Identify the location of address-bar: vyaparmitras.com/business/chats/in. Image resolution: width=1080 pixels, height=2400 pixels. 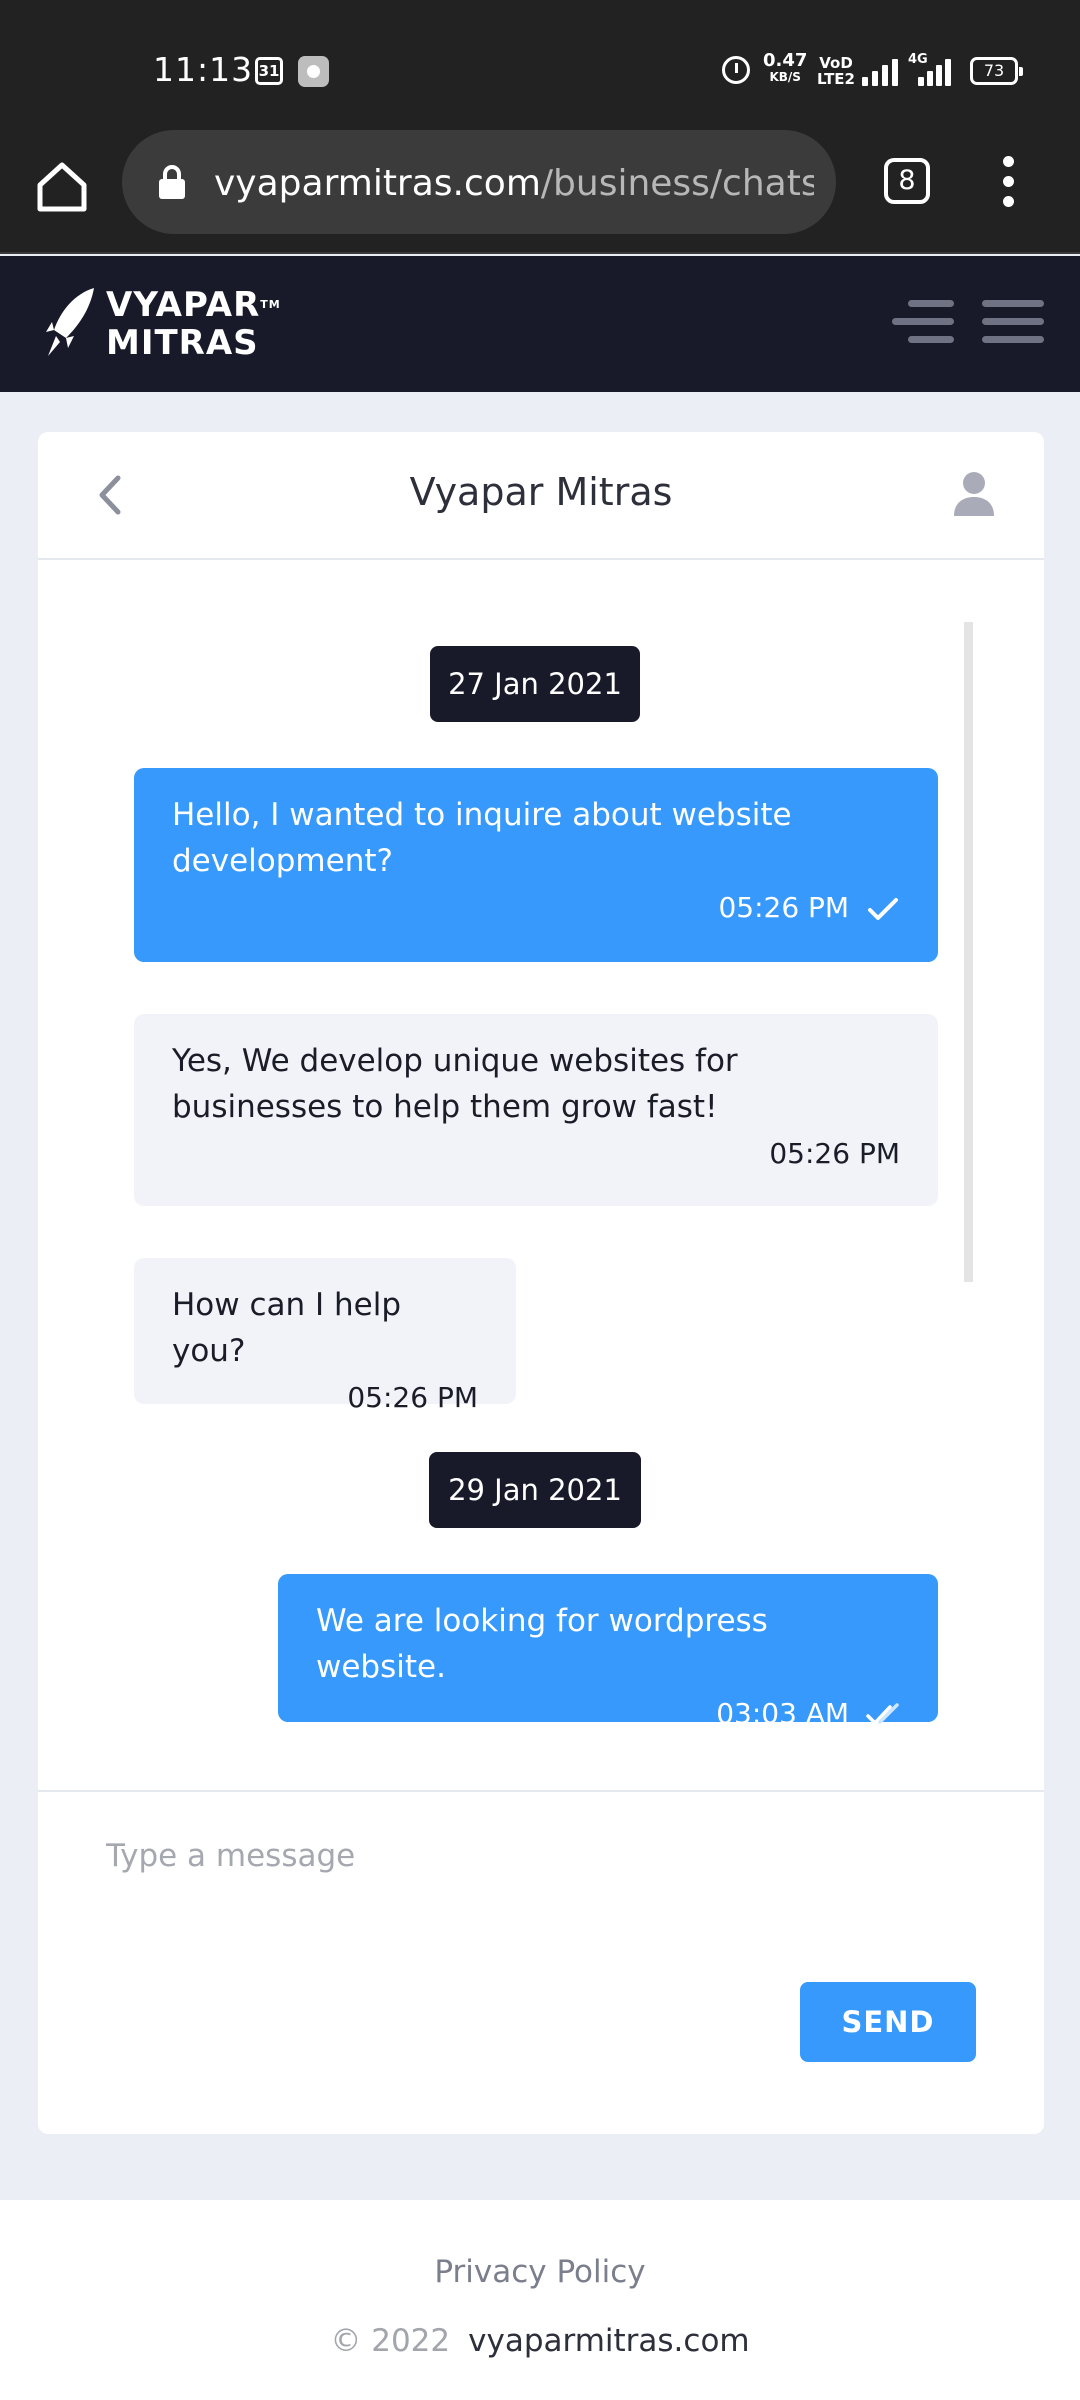
(479, 182).